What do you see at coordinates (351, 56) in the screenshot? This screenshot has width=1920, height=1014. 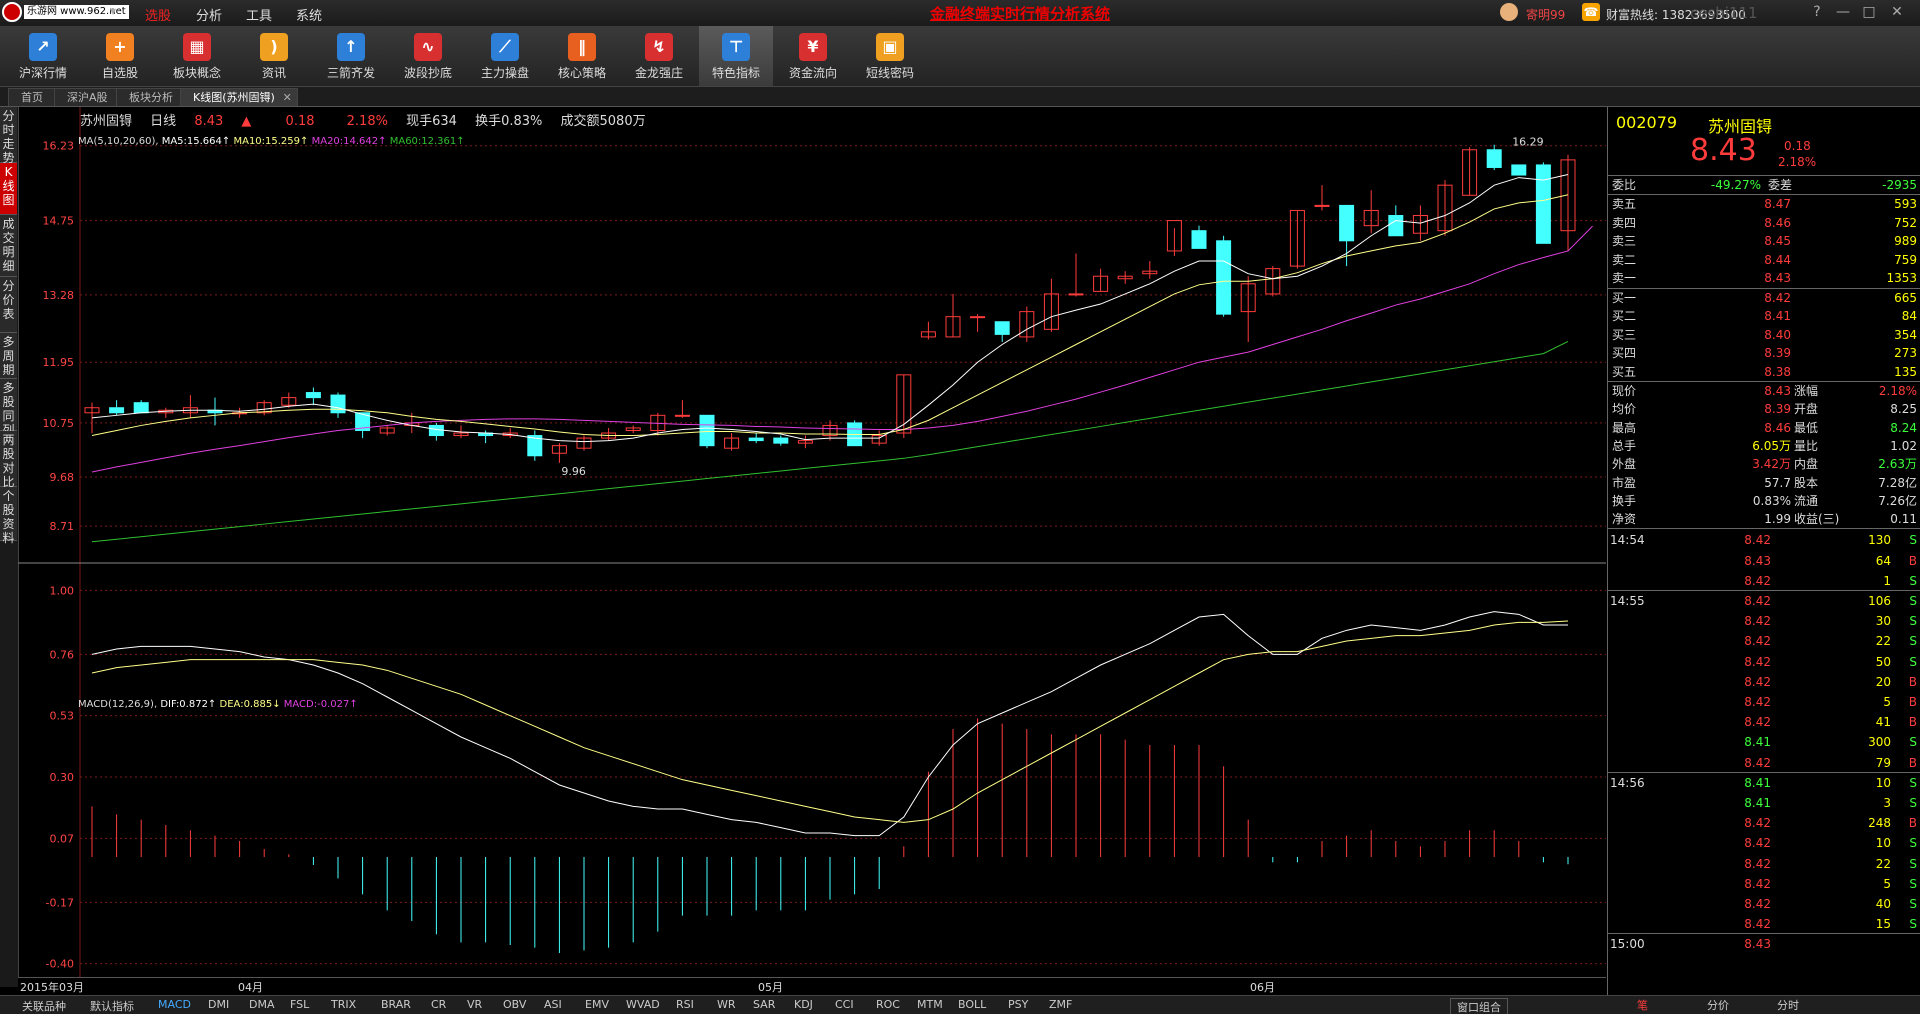 I see `toolbar-button-4: ↑ 三箭齐发` at bounding box center [351, 56].